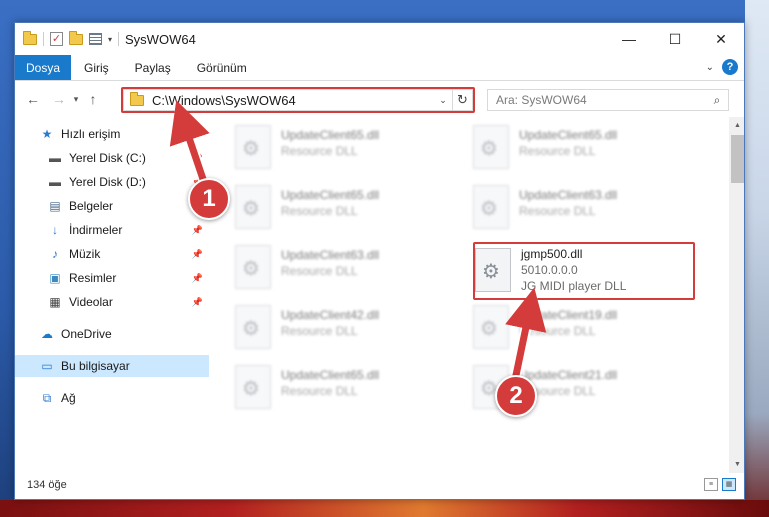 The width and height of the screenshot is (769, 517). I want to click on minimize-button: —, so click(629, 39).